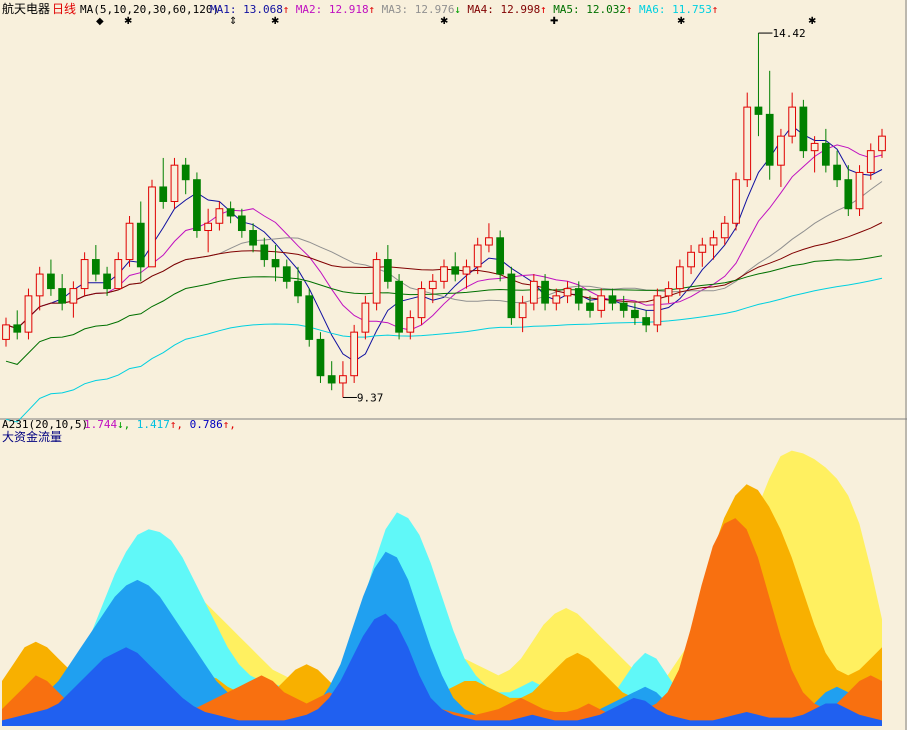  I want to click on low-label: 9.37, so click(370, 397).